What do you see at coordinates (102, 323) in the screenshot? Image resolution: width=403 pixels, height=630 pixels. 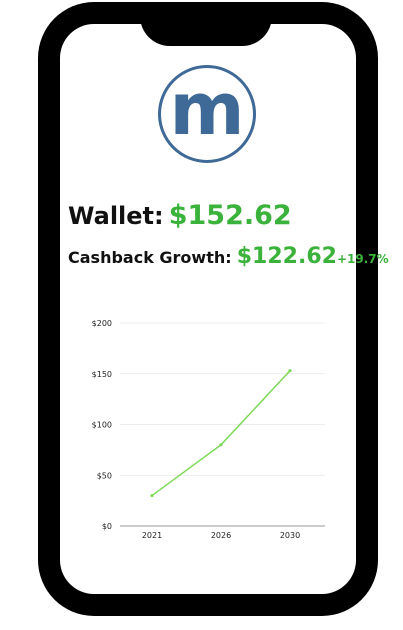 I see `y-tick-label: $200` at bounding box center [102, 323].